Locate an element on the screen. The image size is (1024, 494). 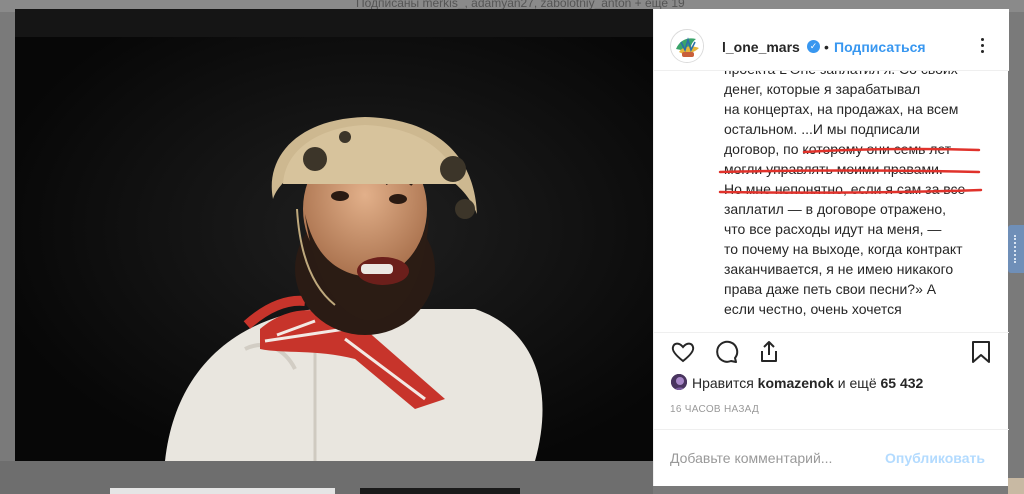
caption-line: заканчивается, я не имею никакого is located at coordinates (839, 269).